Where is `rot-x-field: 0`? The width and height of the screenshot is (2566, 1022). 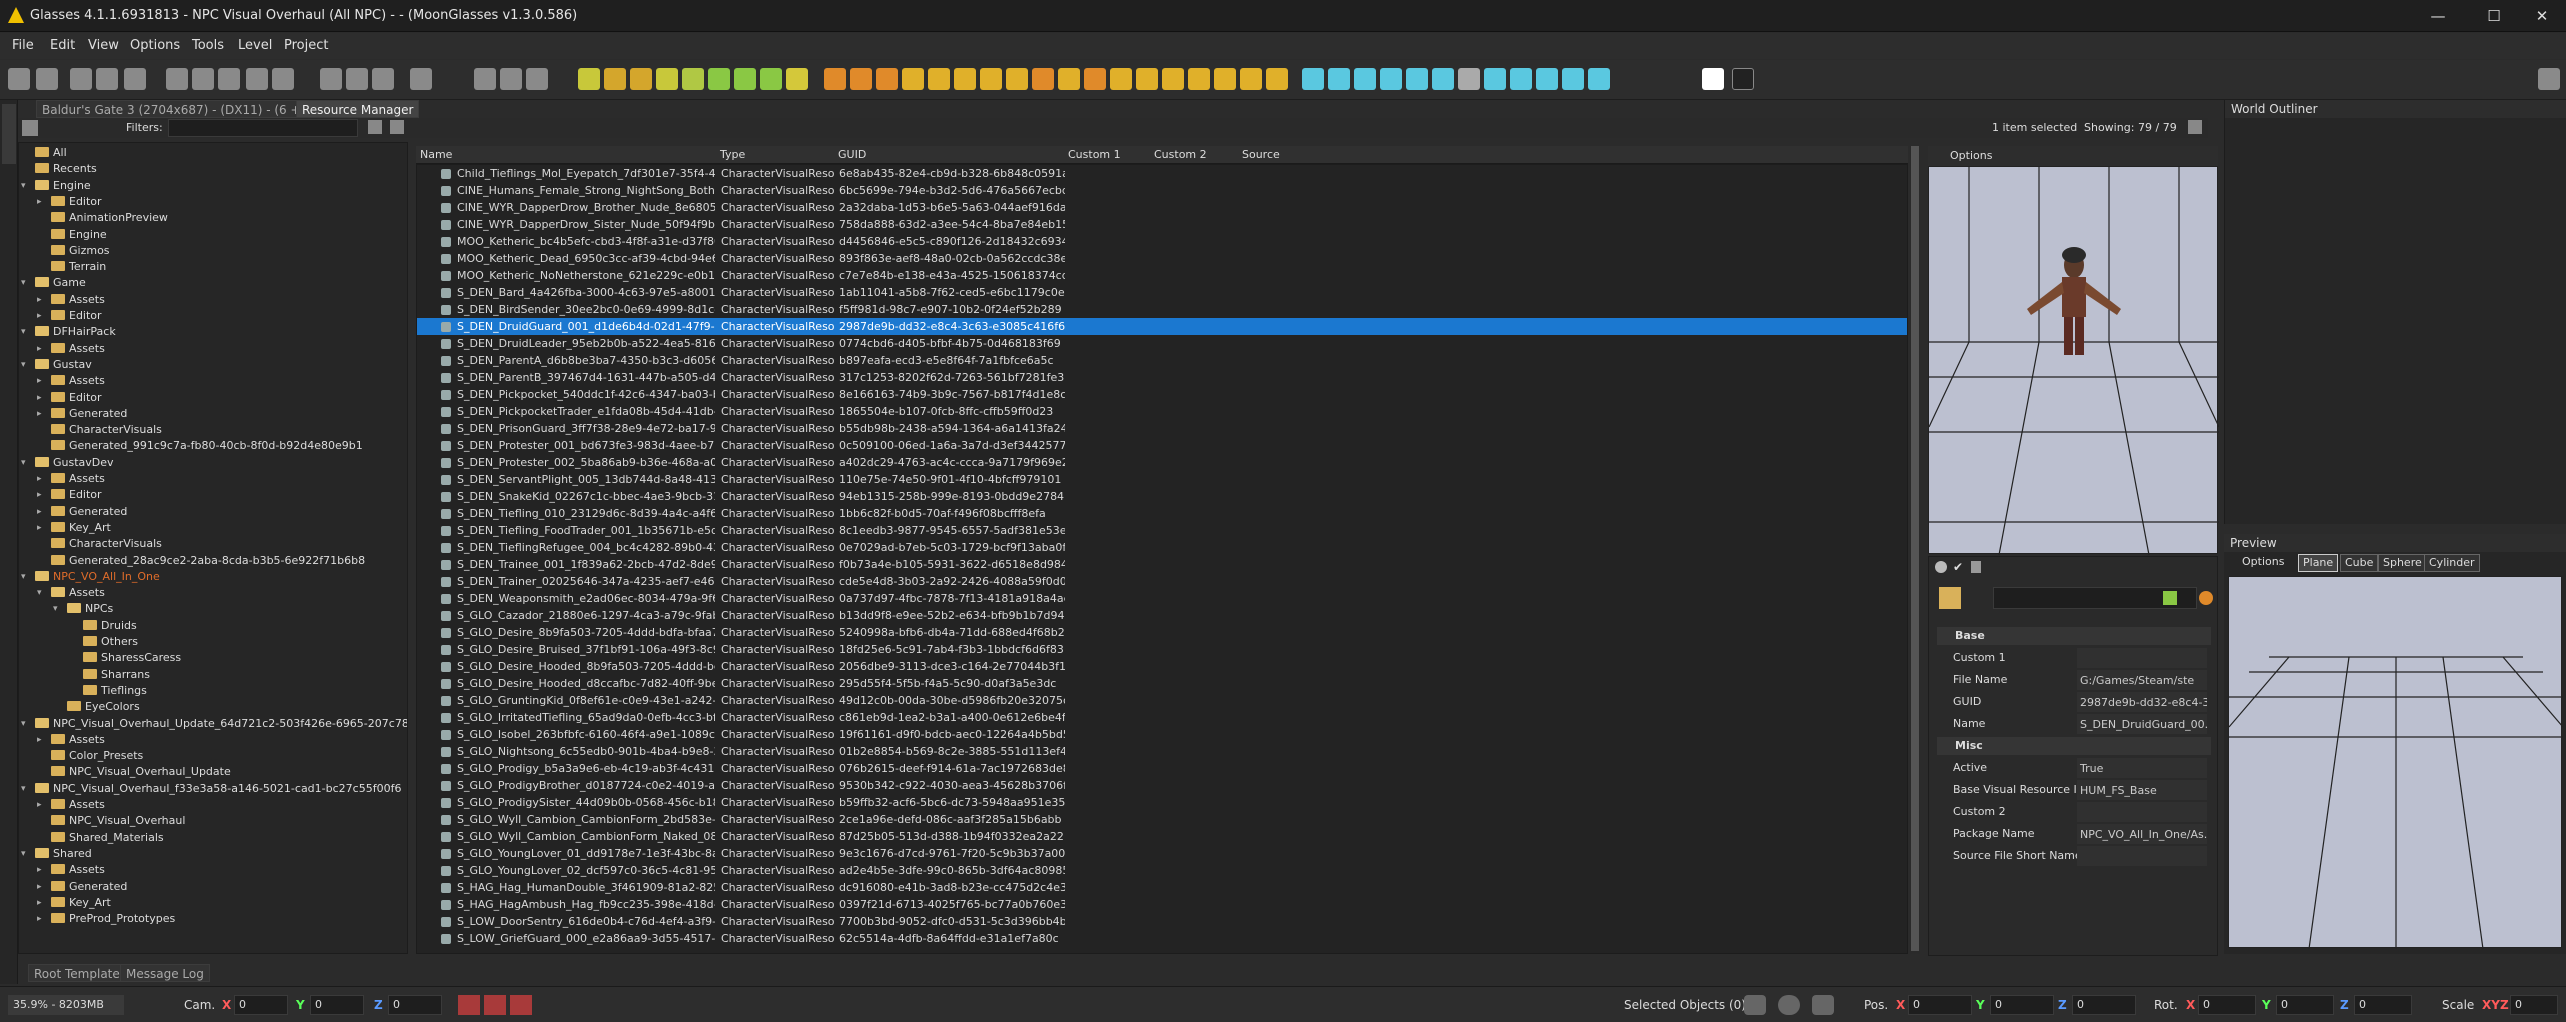 rot-x-field: 0 is located at coordinates (2227, 1005).